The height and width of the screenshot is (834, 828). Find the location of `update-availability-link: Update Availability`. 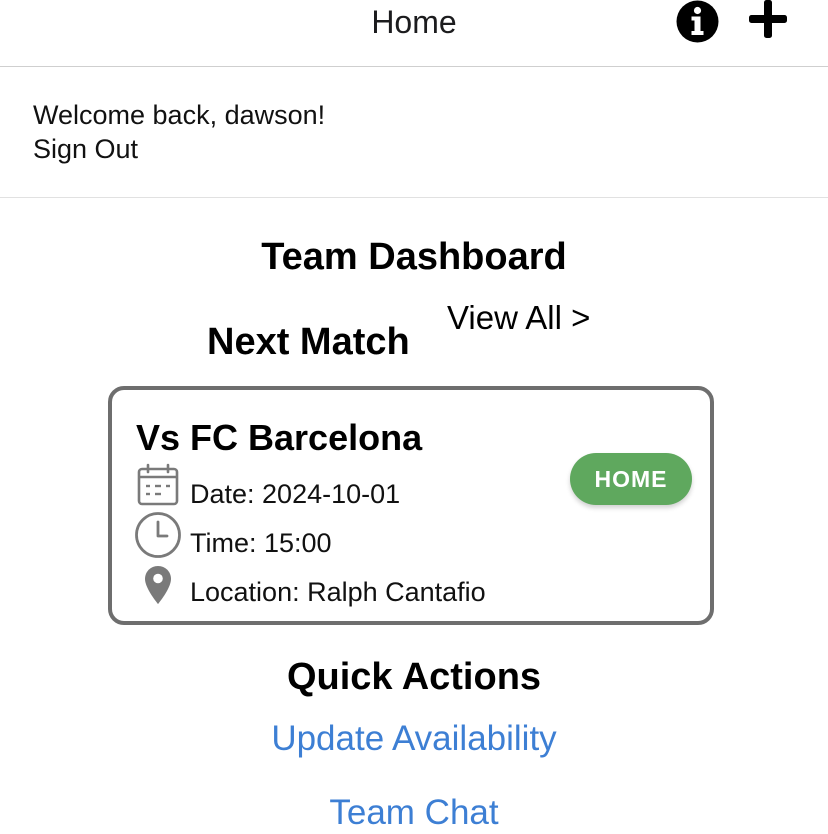

update-availability-link: Update Availability is located at coordinates (414, 739).